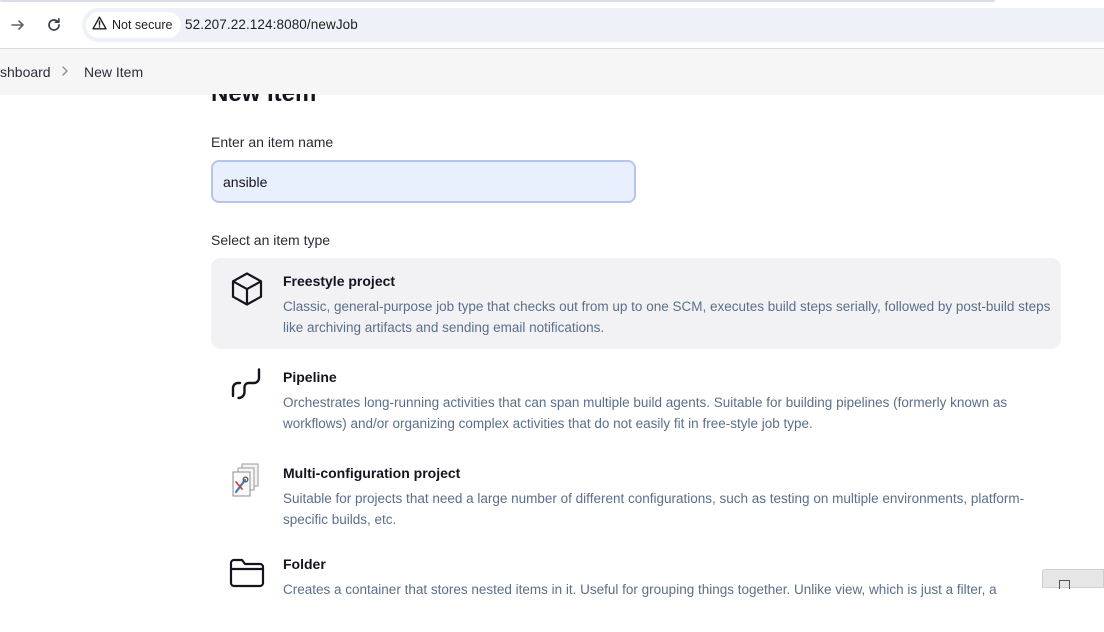  I want to click on breadcrumb-dashboard-link: shboard, so click(25, 72).